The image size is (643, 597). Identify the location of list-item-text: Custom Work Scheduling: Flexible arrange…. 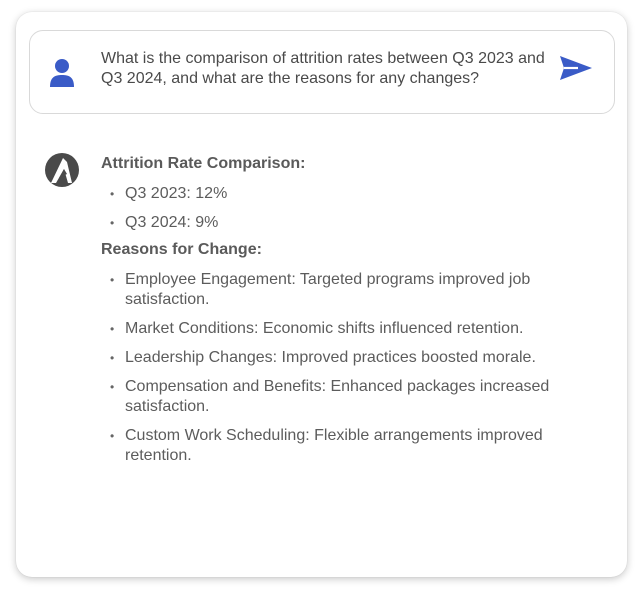
(334, 445).